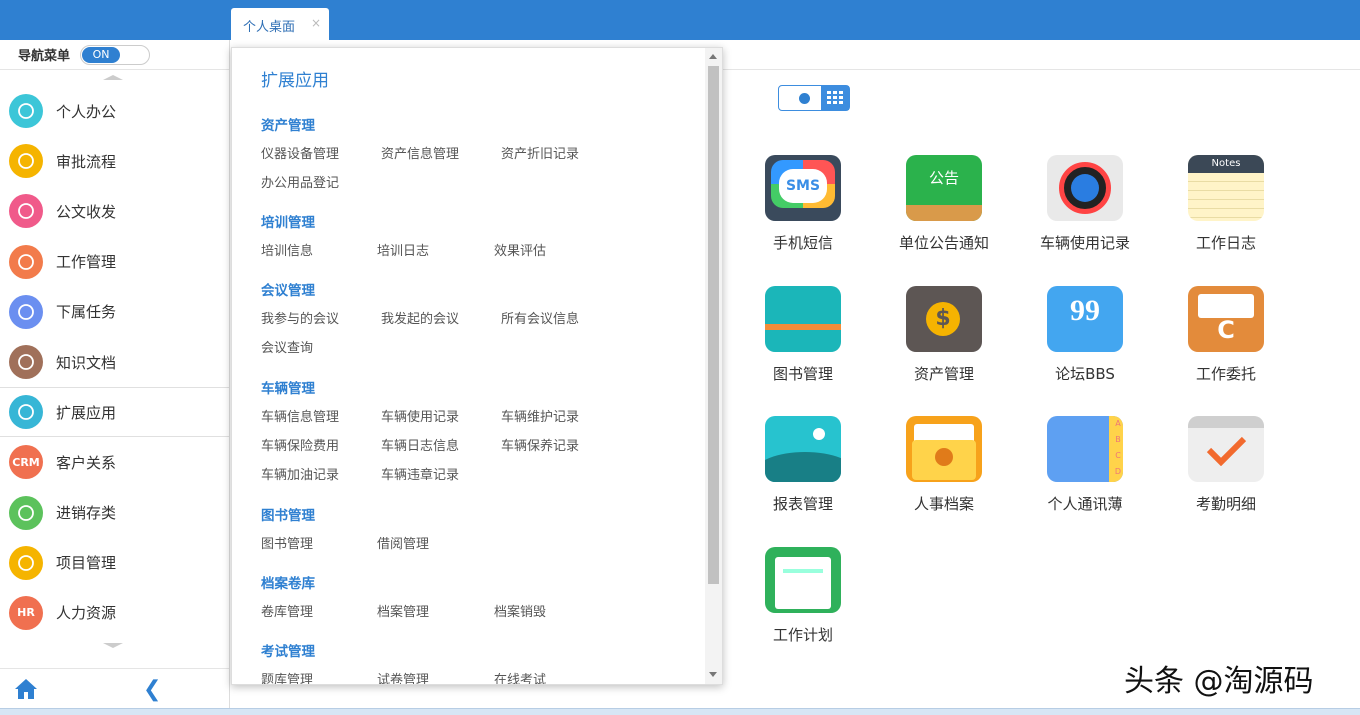  What do you see at coordinates (101, 54) in the screenshot?
I see `toggle-on-label: ON` at bounding box center [101, 54].